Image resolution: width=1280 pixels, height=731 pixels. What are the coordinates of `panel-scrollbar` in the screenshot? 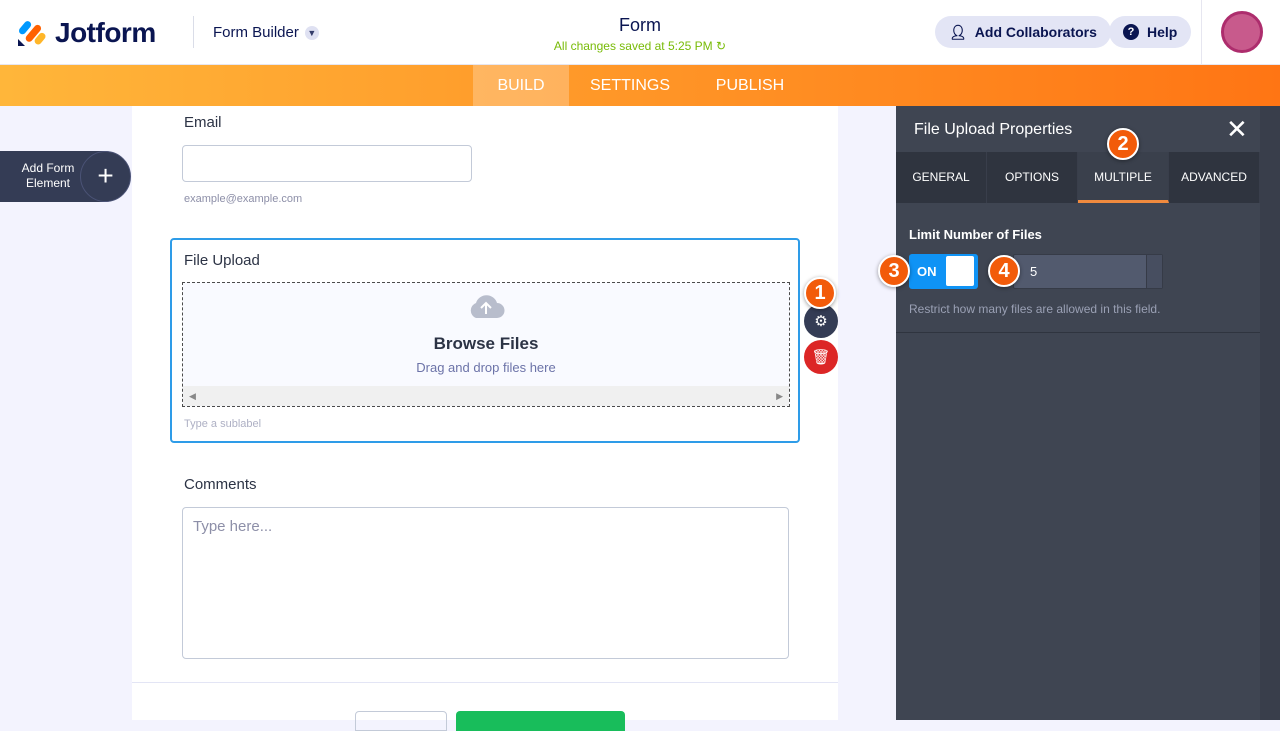 It's located at (1270, 413).